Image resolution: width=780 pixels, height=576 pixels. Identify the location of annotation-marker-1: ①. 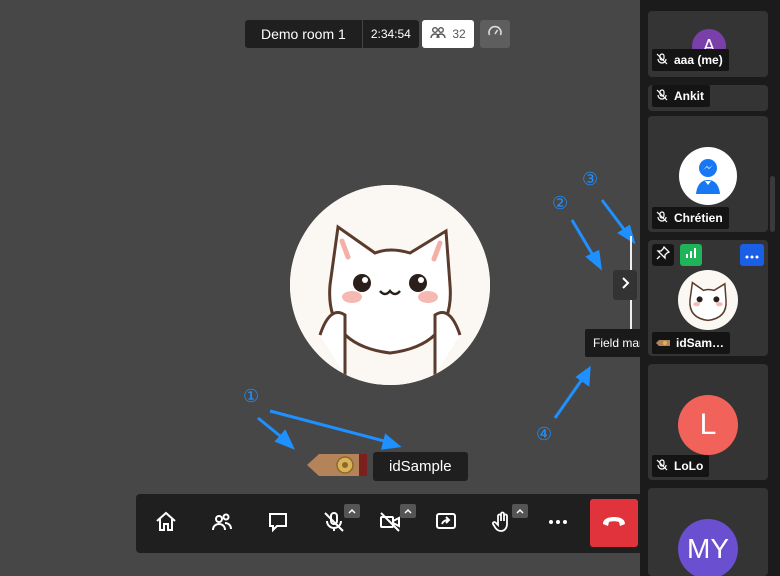
(251, 396).